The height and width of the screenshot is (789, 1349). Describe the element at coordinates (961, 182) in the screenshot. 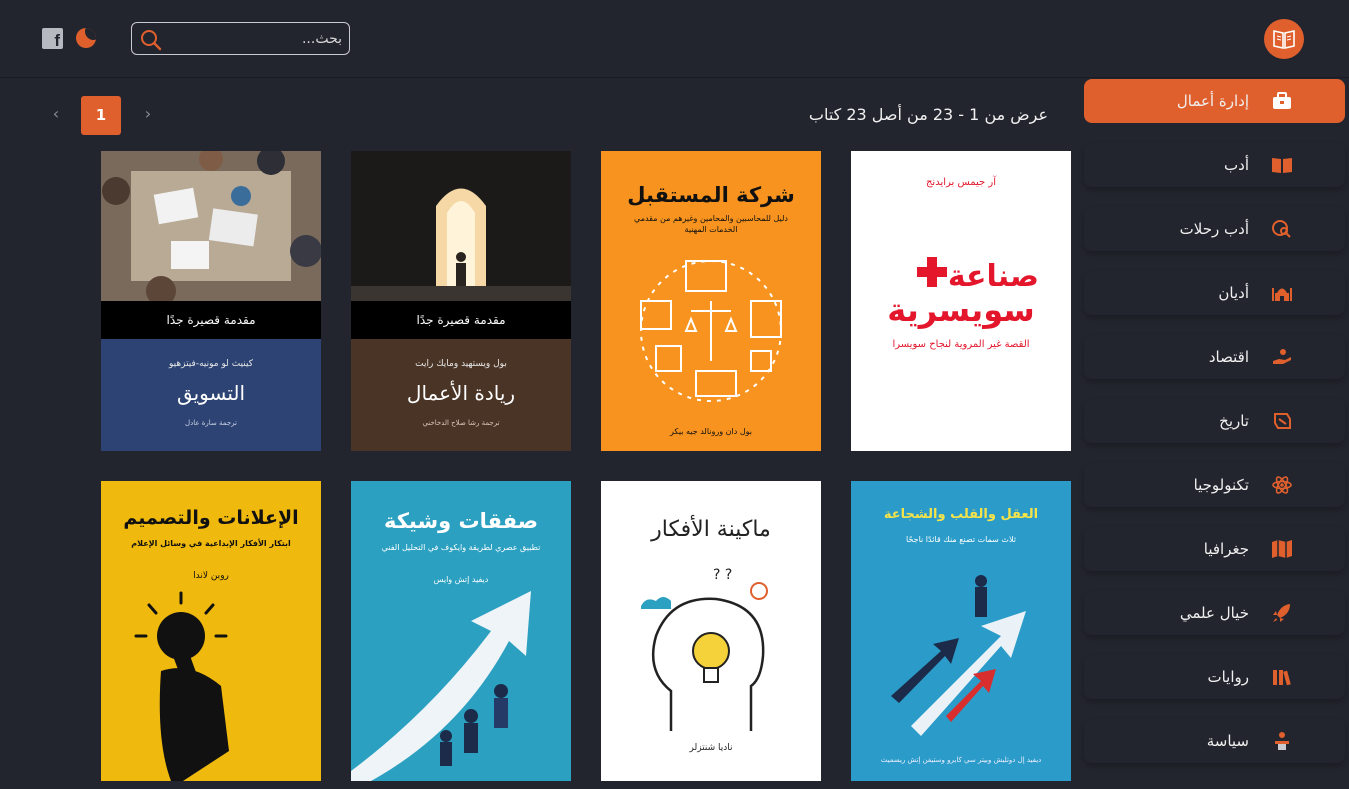

I see `book-author: آر جيمس برايدنج` at that location.